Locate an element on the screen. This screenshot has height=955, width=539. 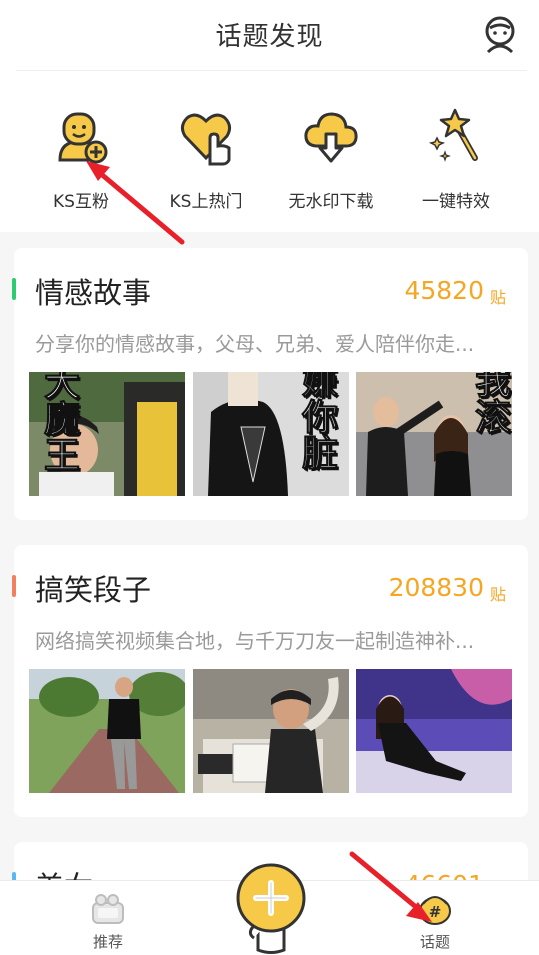
topic-post-count: 208830 is located at coordinates (436, 587).